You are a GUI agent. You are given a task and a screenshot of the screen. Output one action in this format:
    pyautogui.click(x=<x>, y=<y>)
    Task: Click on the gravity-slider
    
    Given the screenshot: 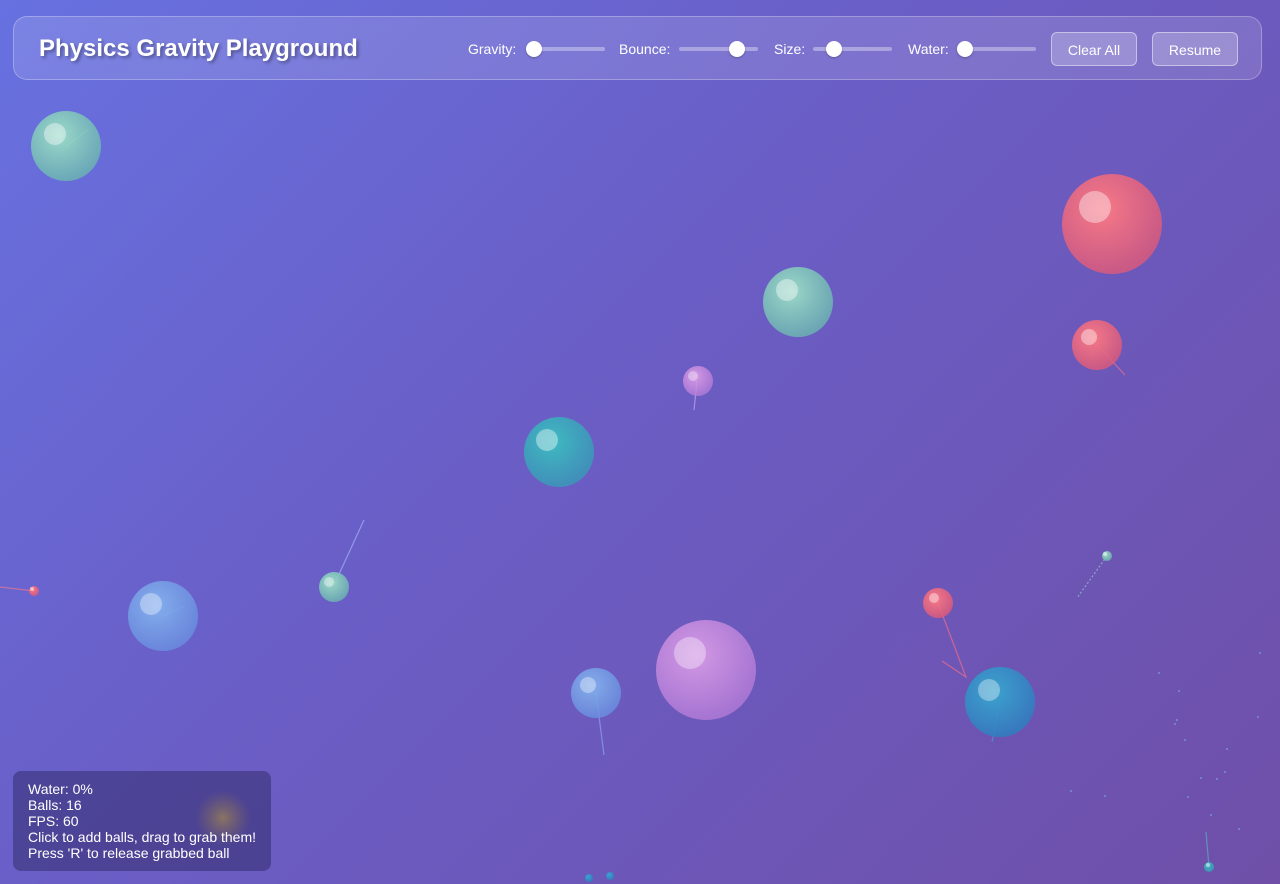 What is the action you would take?
    pyautogui.click(x=565, y=49)
    